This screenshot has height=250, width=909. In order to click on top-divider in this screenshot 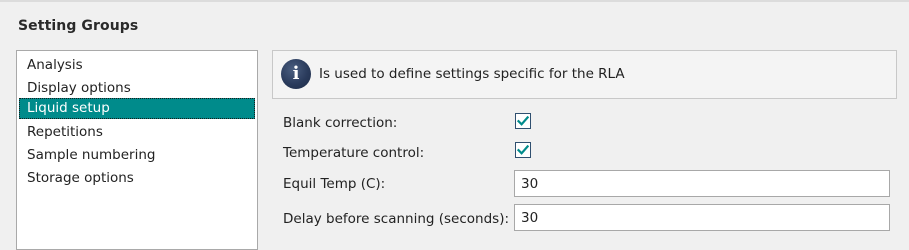, I will do `click(454, 1)`.